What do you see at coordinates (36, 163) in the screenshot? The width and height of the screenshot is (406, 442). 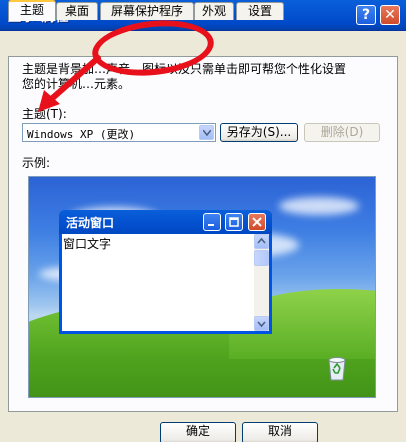 I see `sample-label: 示例:` at bounding box center [36, 163].